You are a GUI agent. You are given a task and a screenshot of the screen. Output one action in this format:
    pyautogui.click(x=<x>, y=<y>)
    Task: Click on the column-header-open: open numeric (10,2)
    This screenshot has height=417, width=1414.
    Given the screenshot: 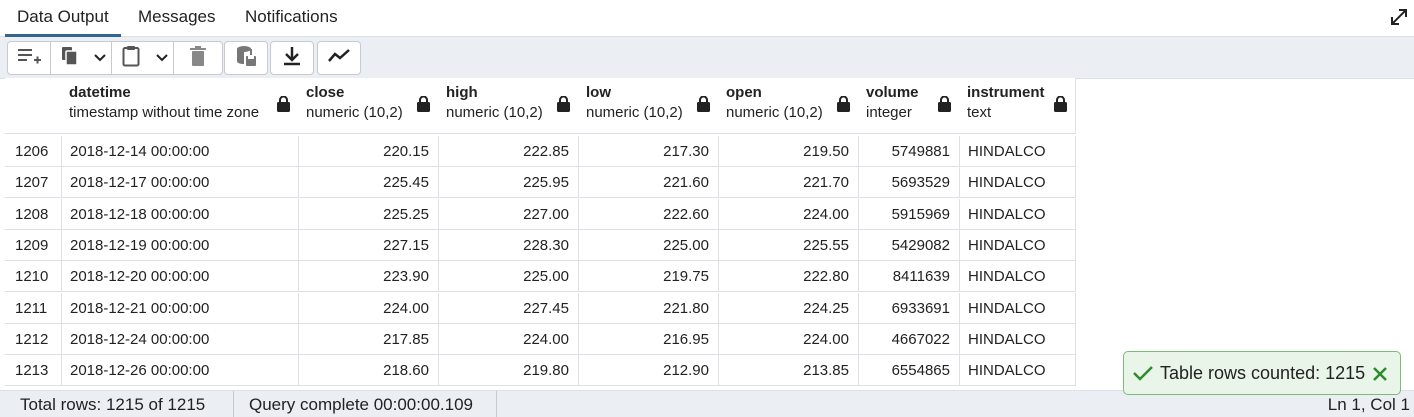 What is the action you would take?
    pyautogui.click(x=788, y=106)
    